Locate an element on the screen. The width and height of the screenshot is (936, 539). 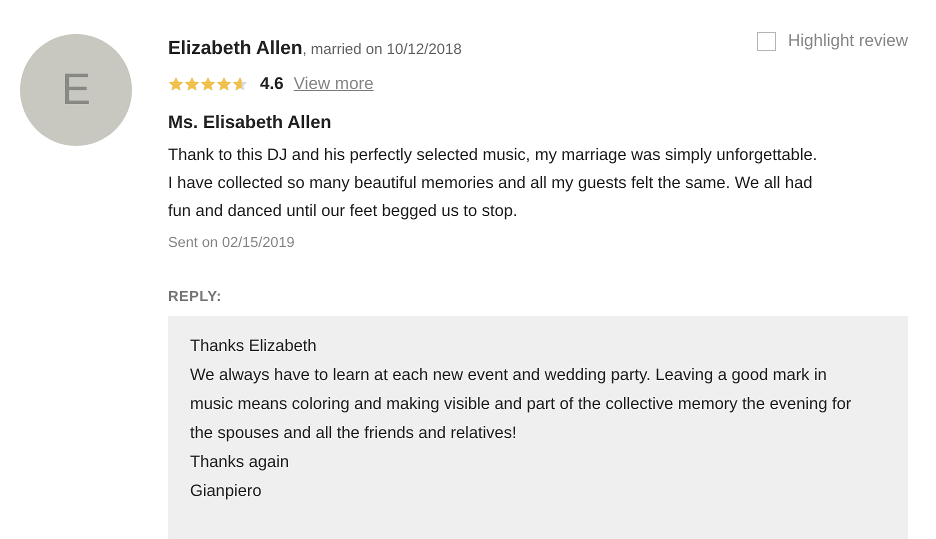
reply-text: Gianpiero is located at coordinates (226, 491).